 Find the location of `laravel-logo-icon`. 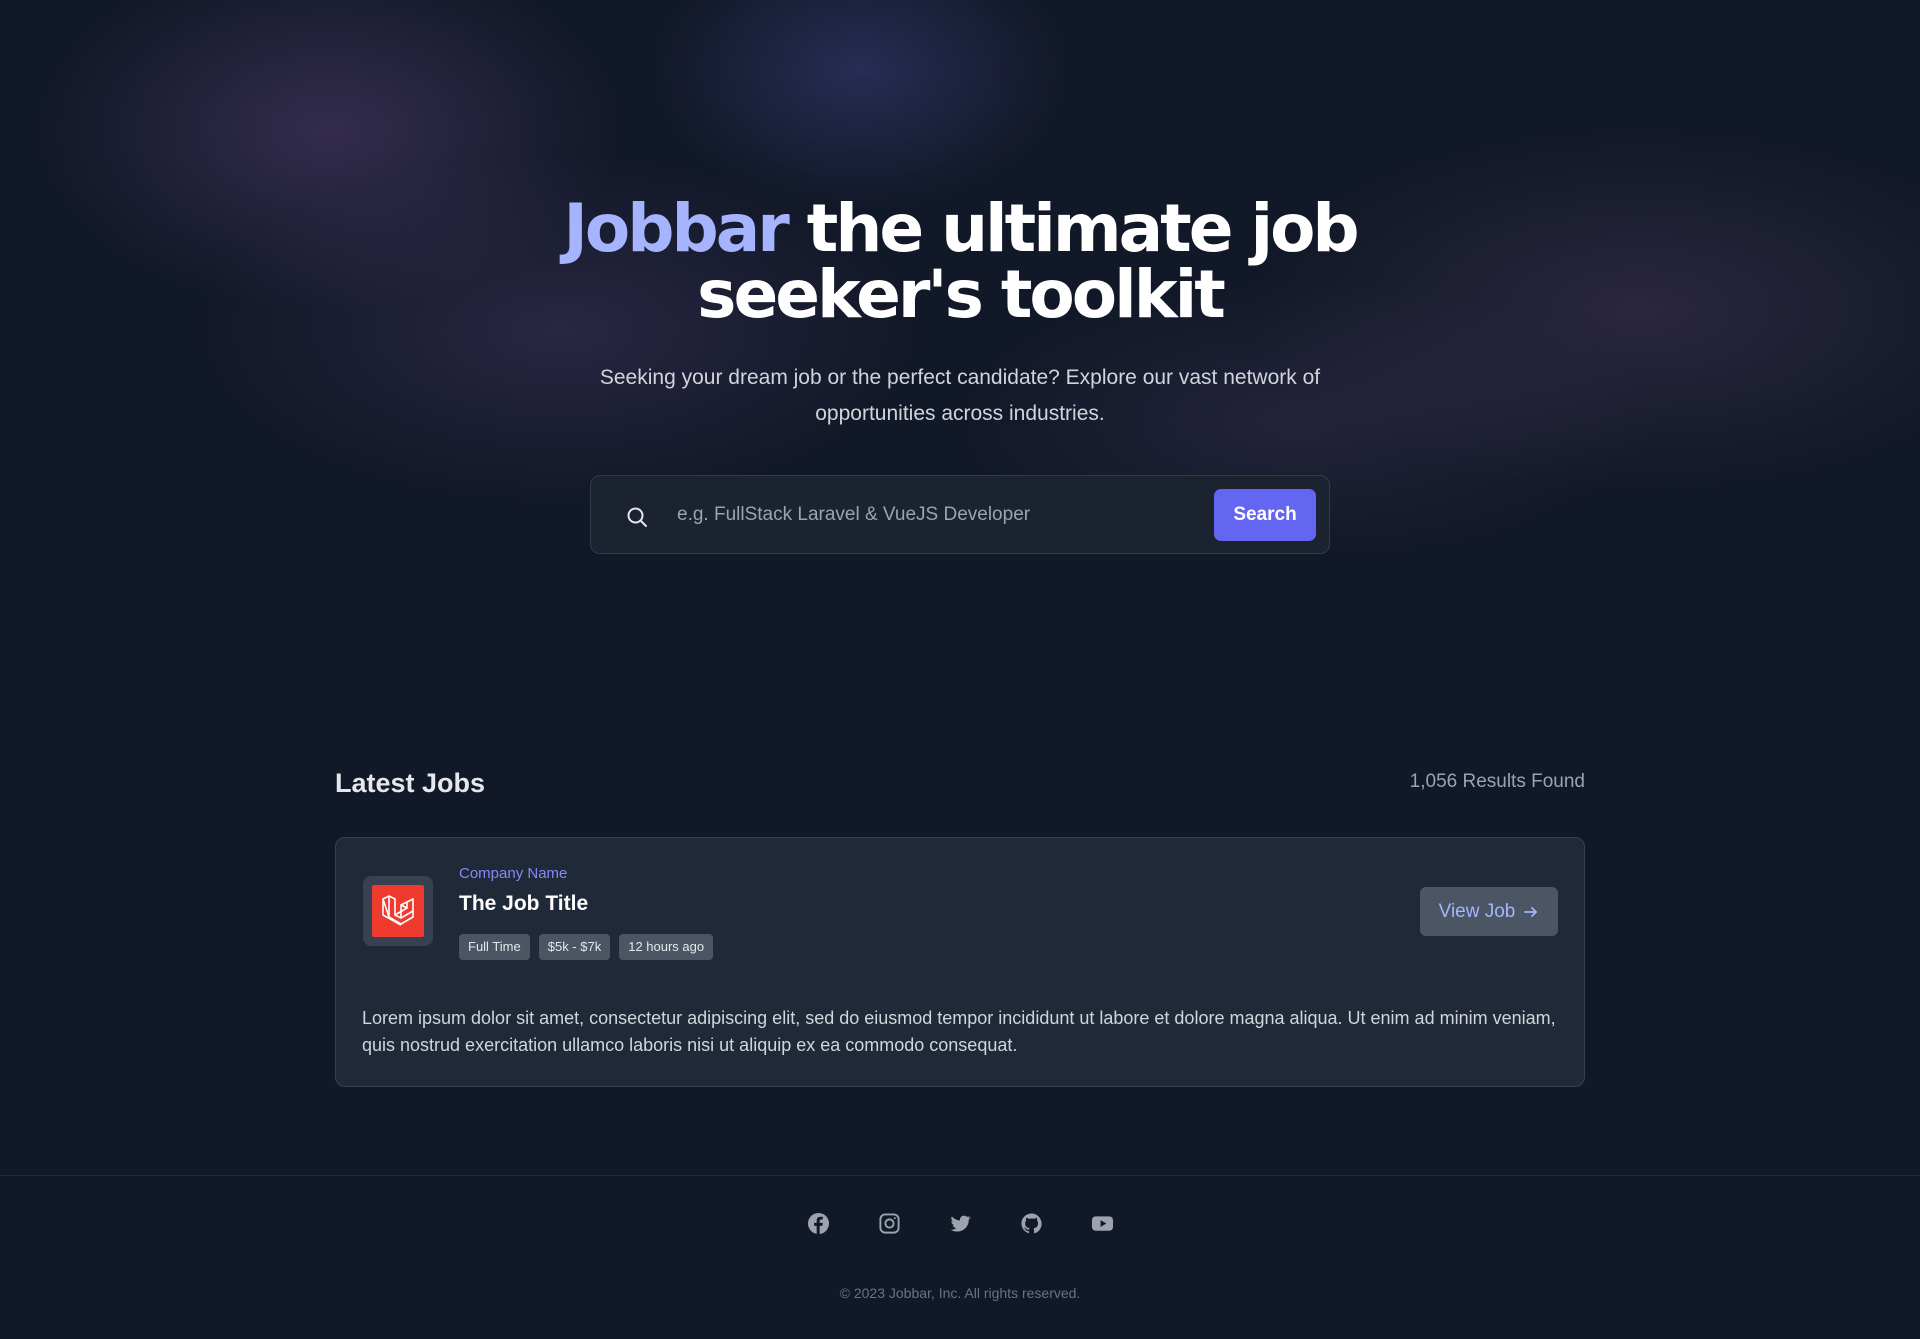

laravel-logo-icon is located at coordinates (398, 911).